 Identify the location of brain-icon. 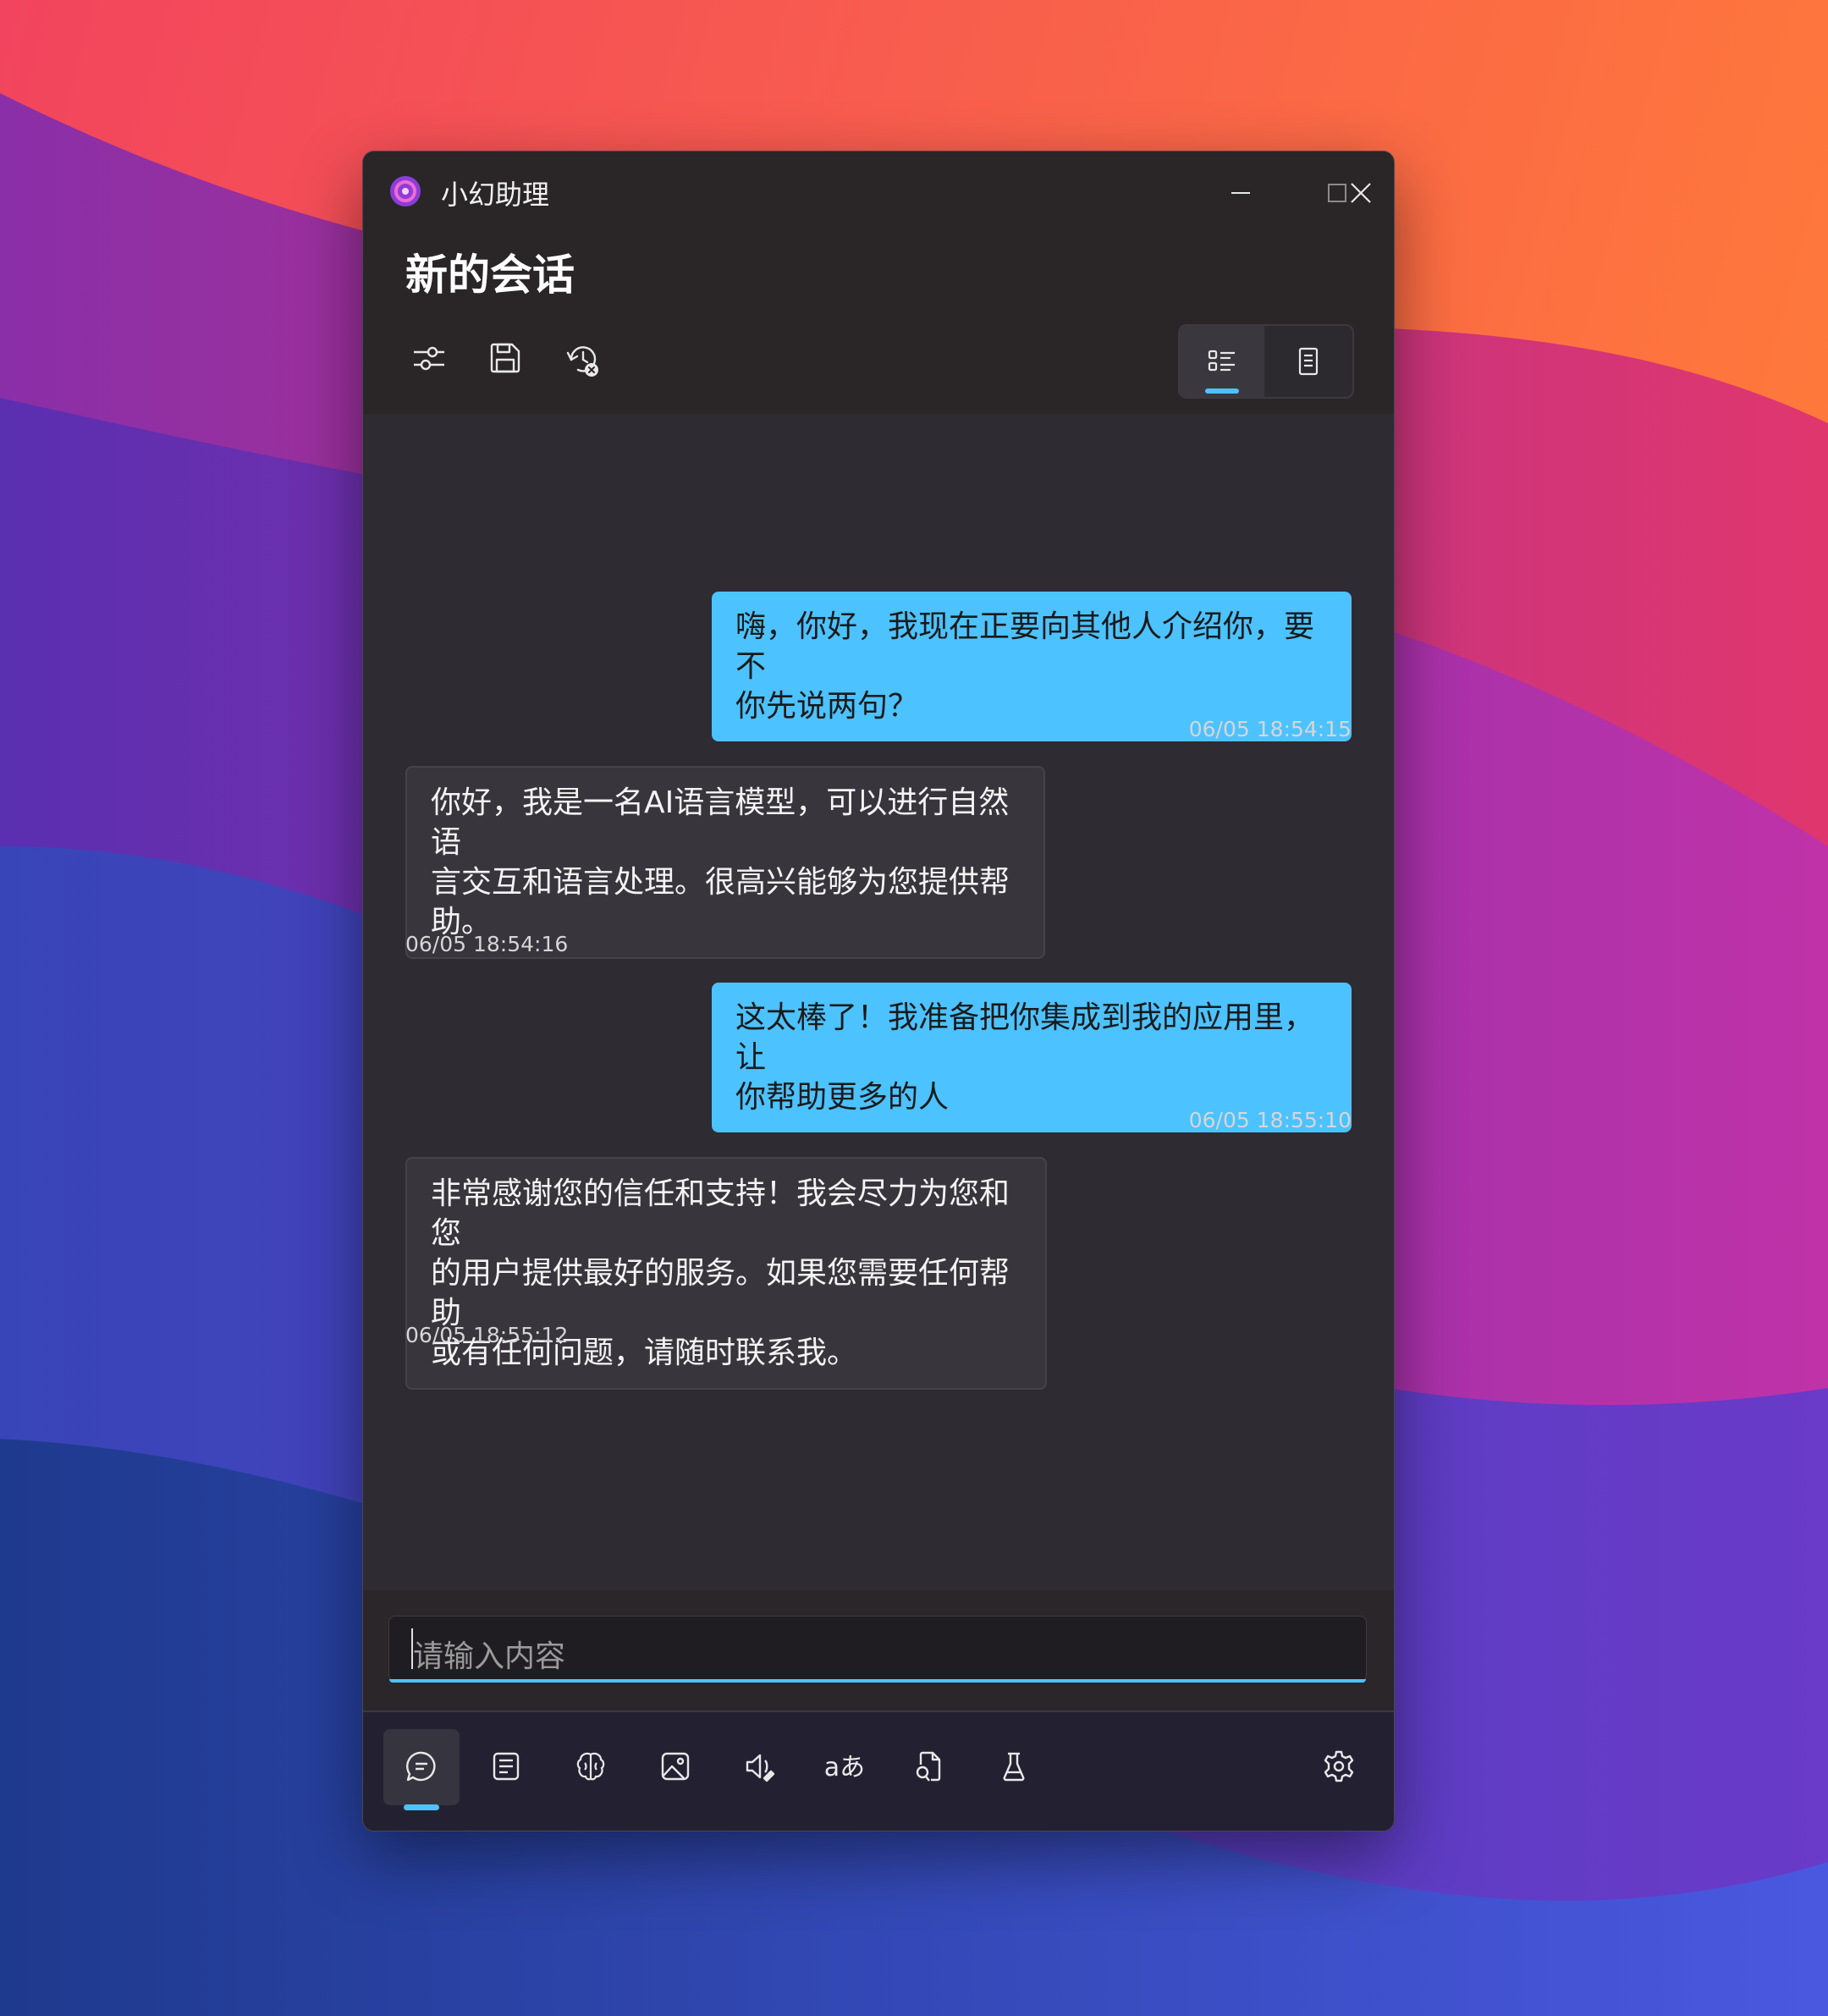
(590, 1766).